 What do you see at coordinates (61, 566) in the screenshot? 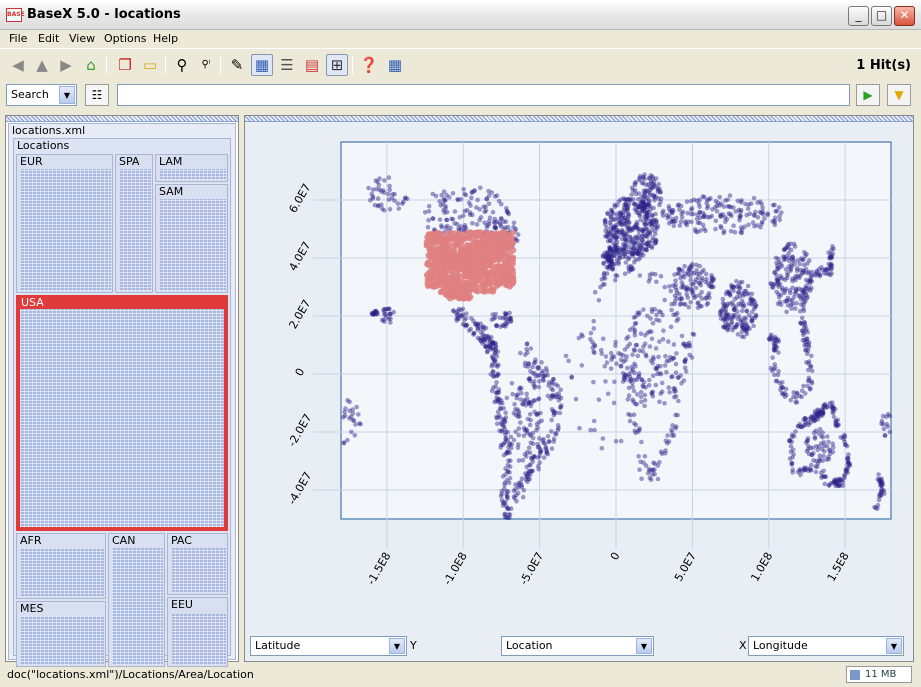
I see `treemap-area-afr: AFR` at bounding box center [61, 566].